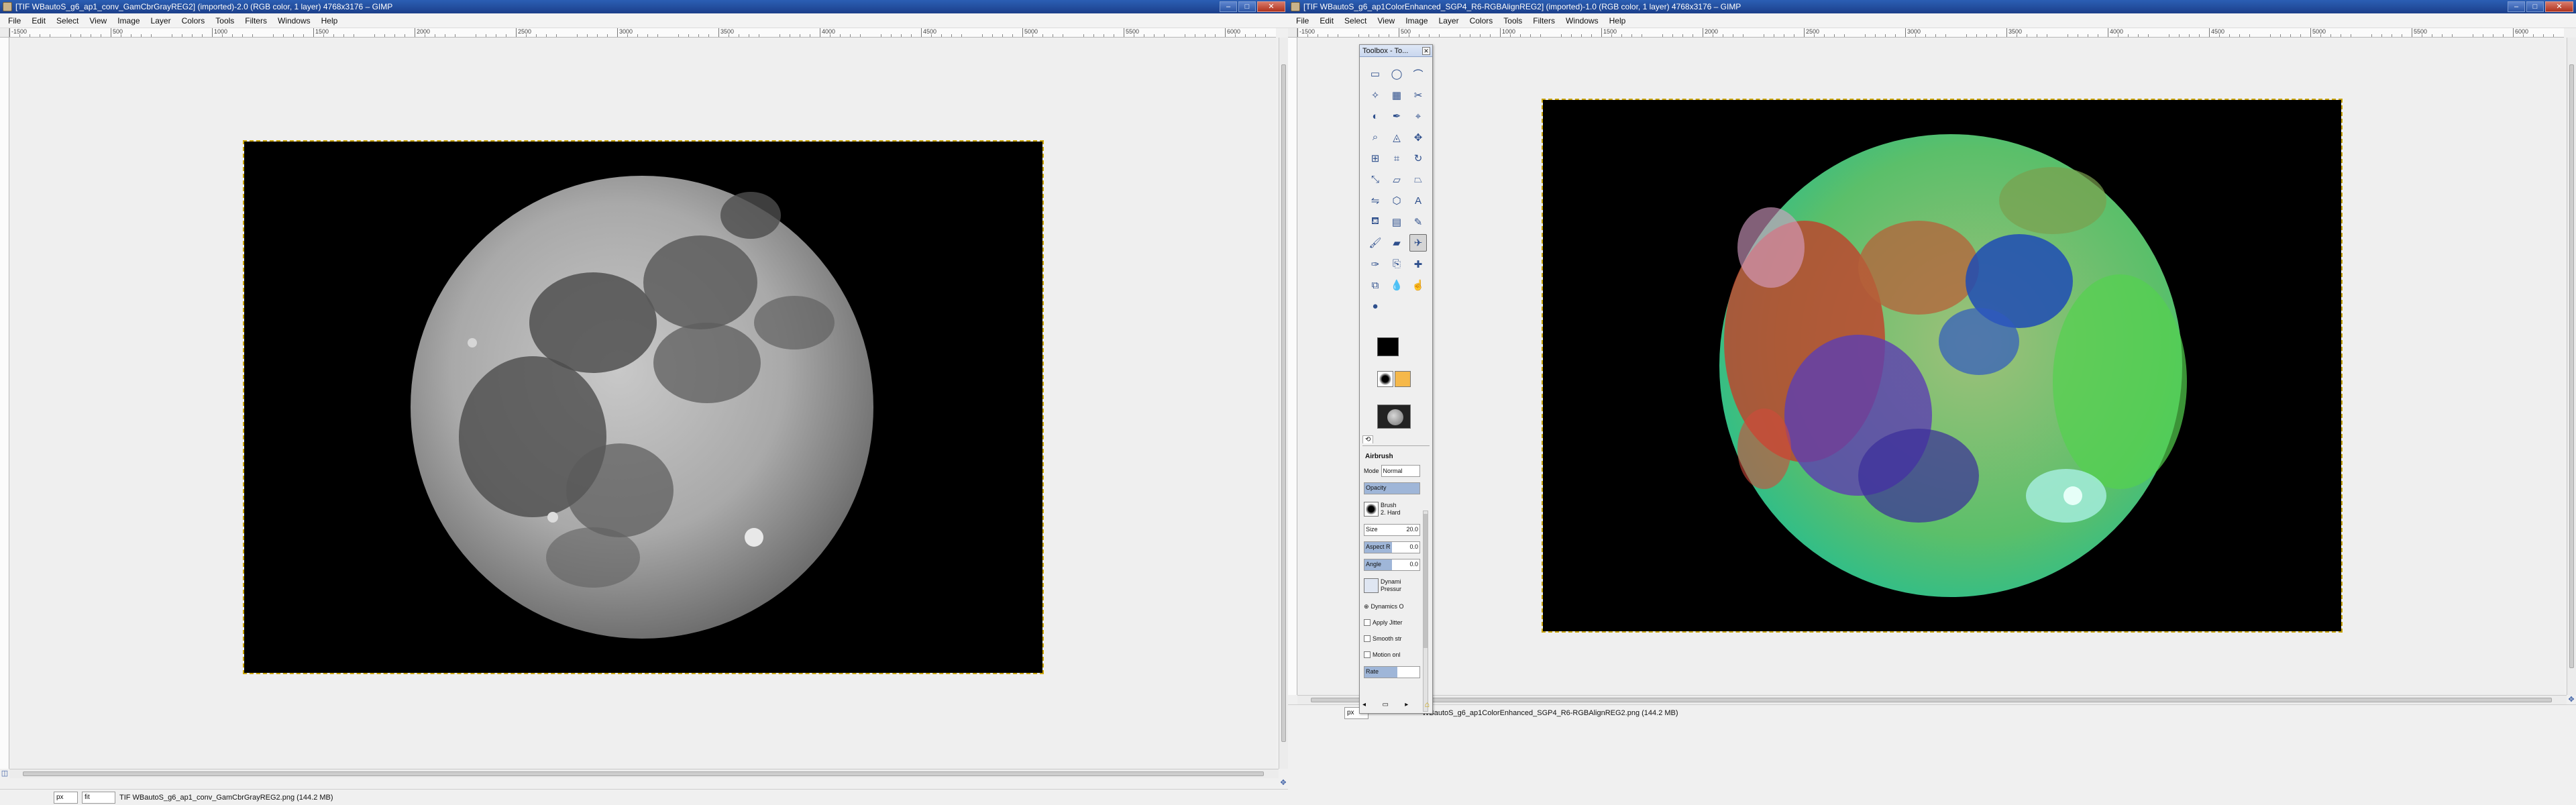 The image size is (2576, 805). Describe the element at coordinates (1392, 488) in the screenshot. I see `opacity-slider: Opacity` at that location.